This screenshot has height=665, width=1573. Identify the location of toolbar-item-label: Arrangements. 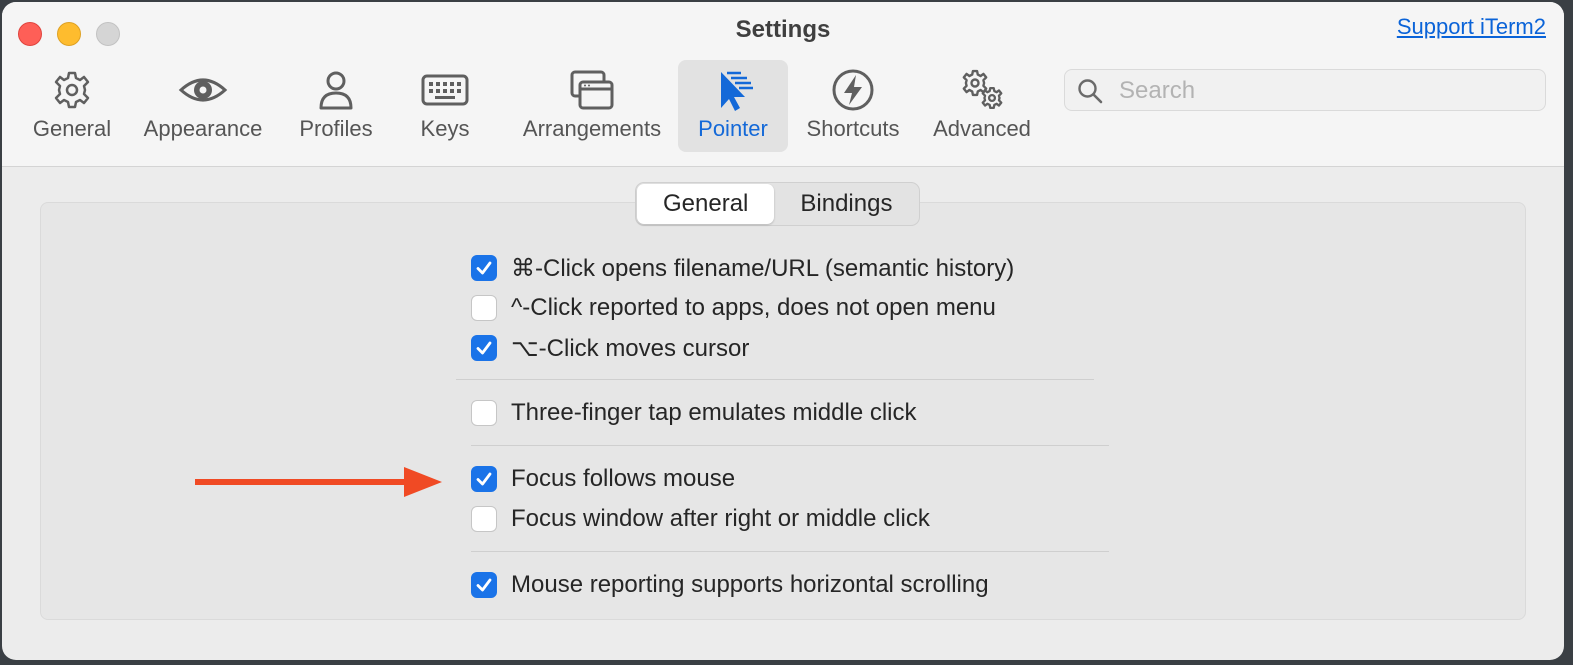
(592, 128).